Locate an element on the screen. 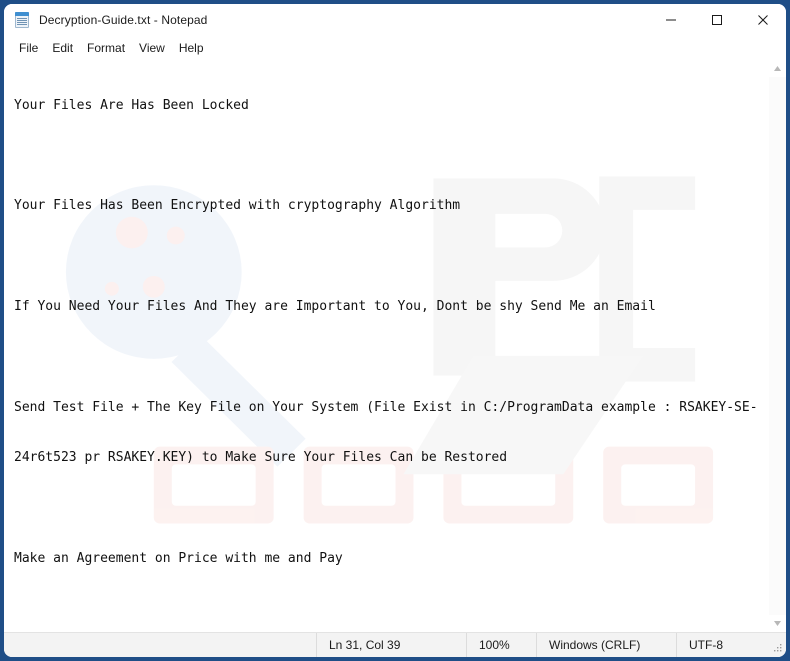 This screenshot has height=661, width=790. vertical-scrollbar is located at coordinates (777, 346).